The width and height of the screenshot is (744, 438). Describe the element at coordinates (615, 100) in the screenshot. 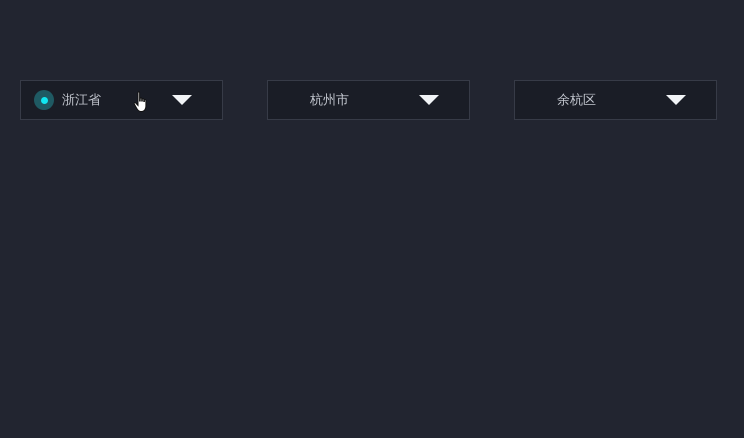

I see `select-dropdown: 余杭区` at that location.